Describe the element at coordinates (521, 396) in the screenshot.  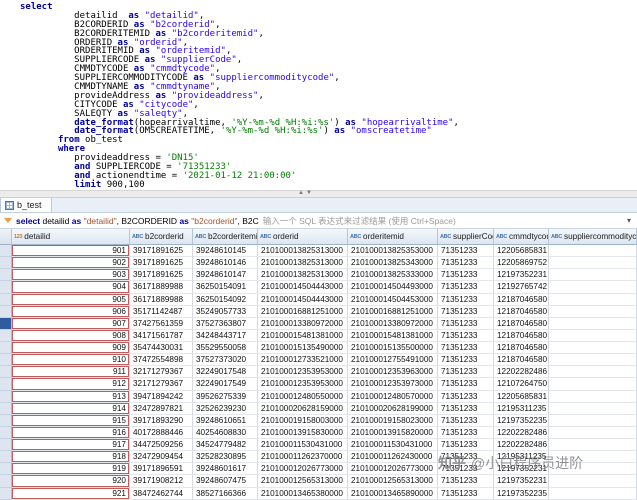
I see `grid-cell: 12205685831` at that location.